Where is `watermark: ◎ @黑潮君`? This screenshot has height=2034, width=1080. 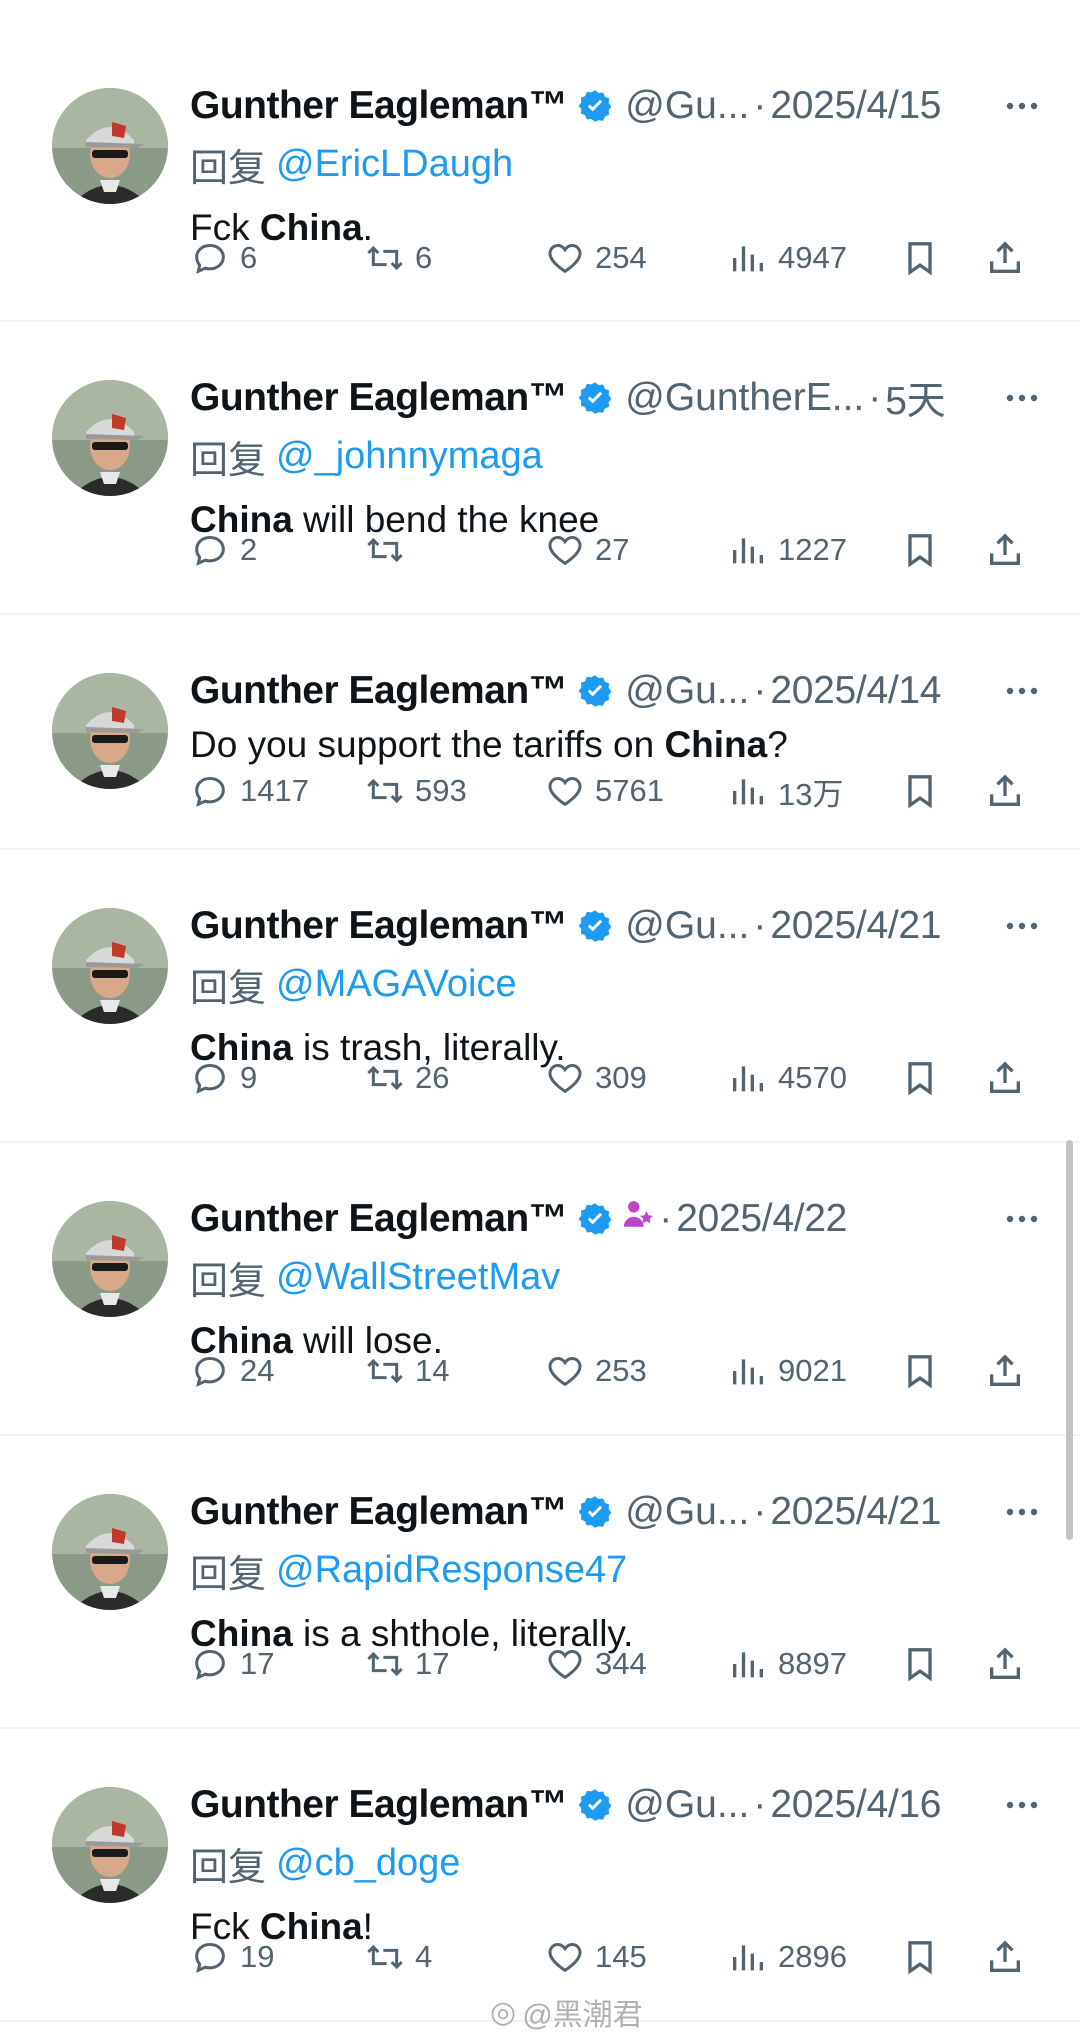
watermark: ◎ @黑潮君 is located at coordinates (566, 2012).